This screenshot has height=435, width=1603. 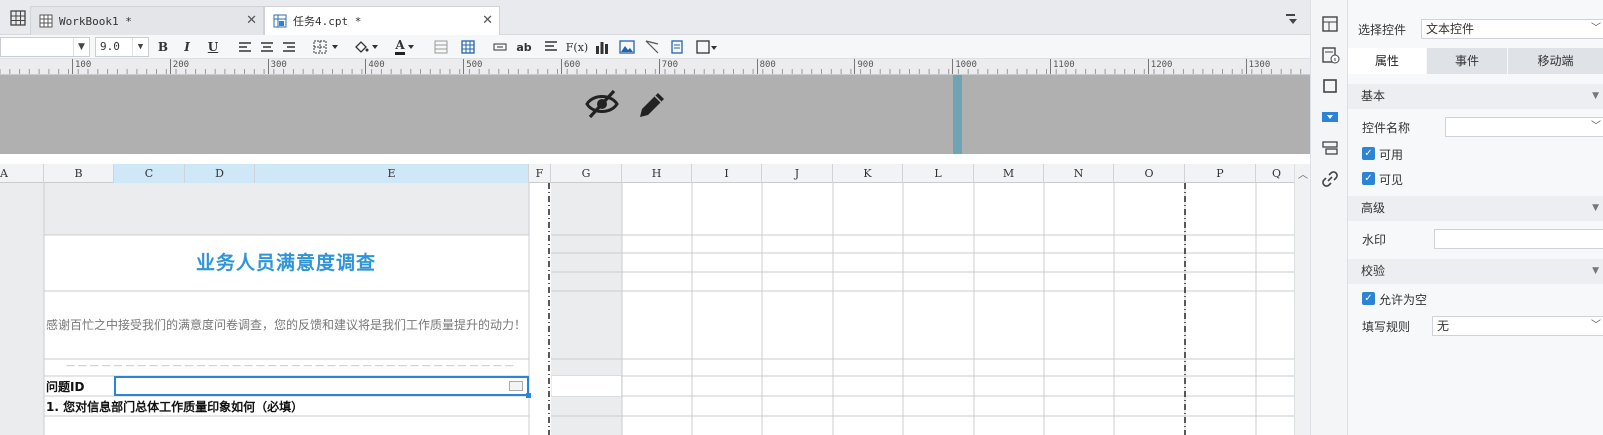 I want to click on eye-off-icon, so click(x=602, y=104).